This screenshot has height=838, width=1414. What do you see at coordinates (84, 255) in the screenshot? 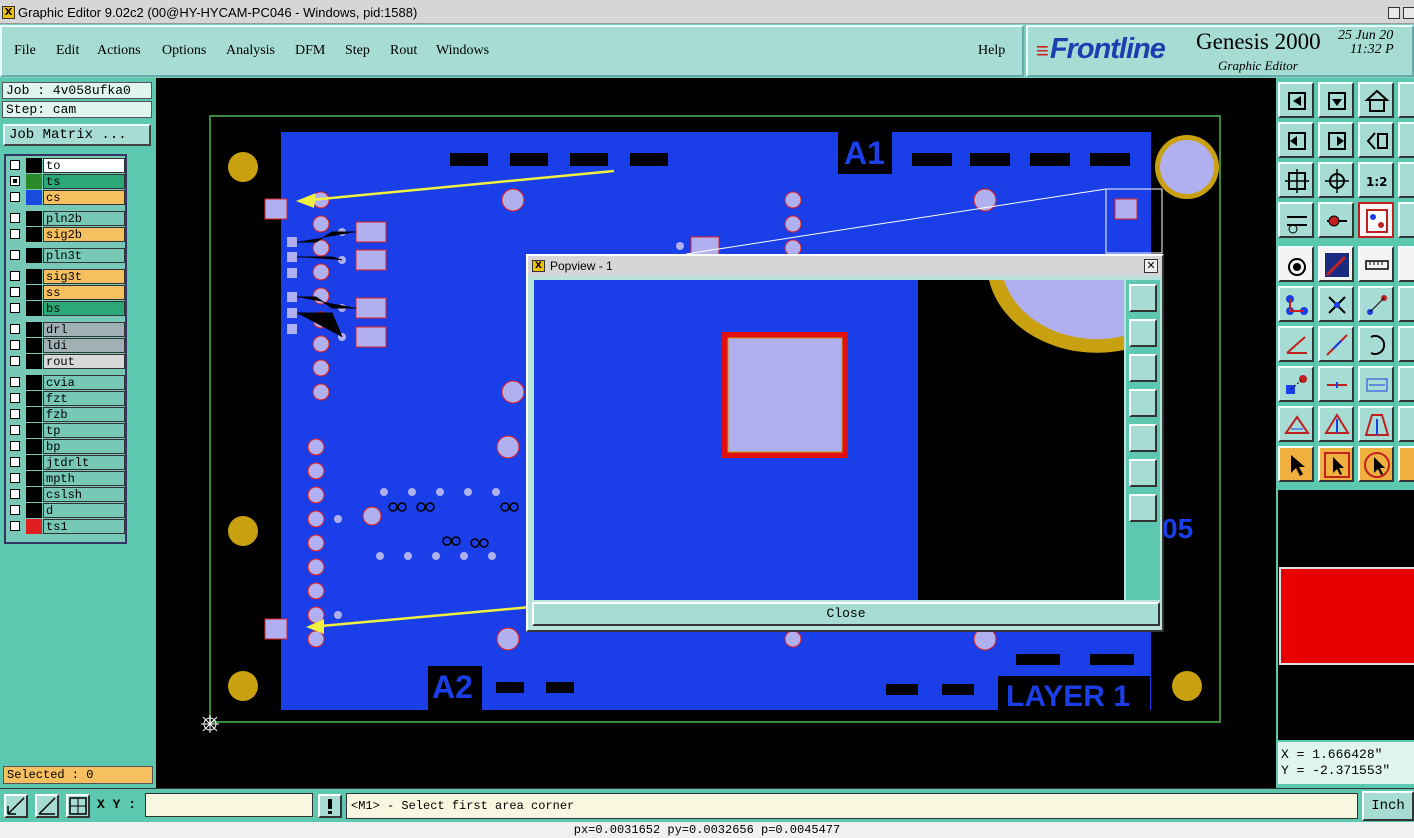
I see `layer-name: pln3t` at bounding box center [84, 255].